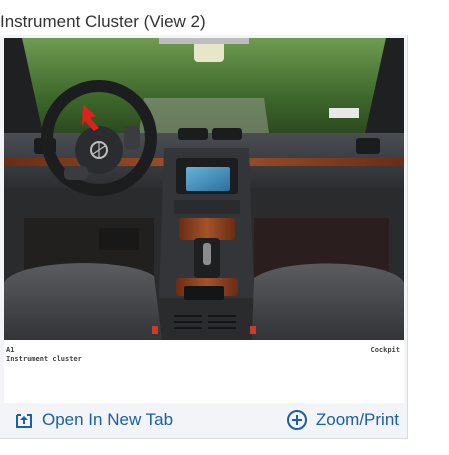  What do you see at coordinates (103, 21) in the screenshot?
I see `page-title: Instrument Cluster (View 2)` at bounding box center [103, 21].